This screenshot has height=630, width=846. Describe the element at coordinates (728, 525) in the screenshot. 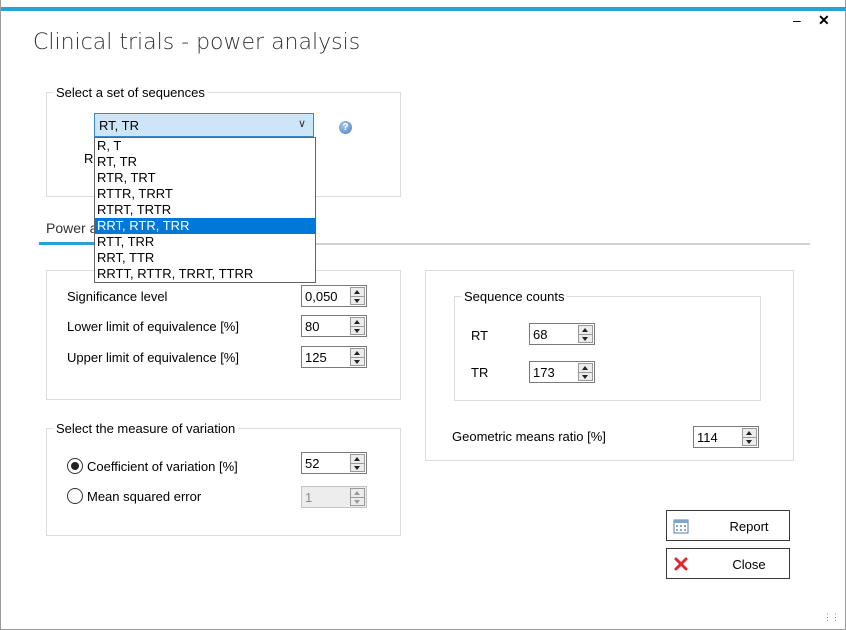

I see `report-button: Report` at that location.